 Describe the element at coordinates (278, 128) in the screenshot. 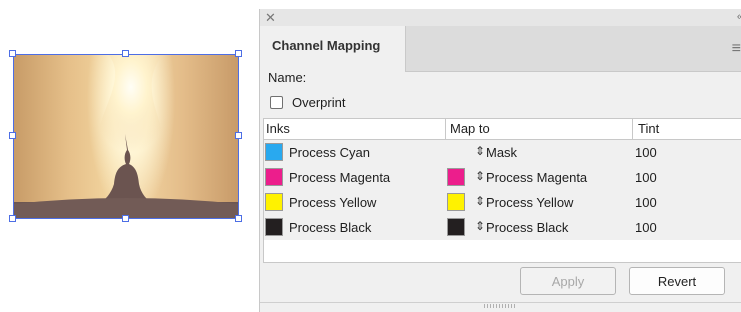

I see `col-header-inks: Inks` at that location.